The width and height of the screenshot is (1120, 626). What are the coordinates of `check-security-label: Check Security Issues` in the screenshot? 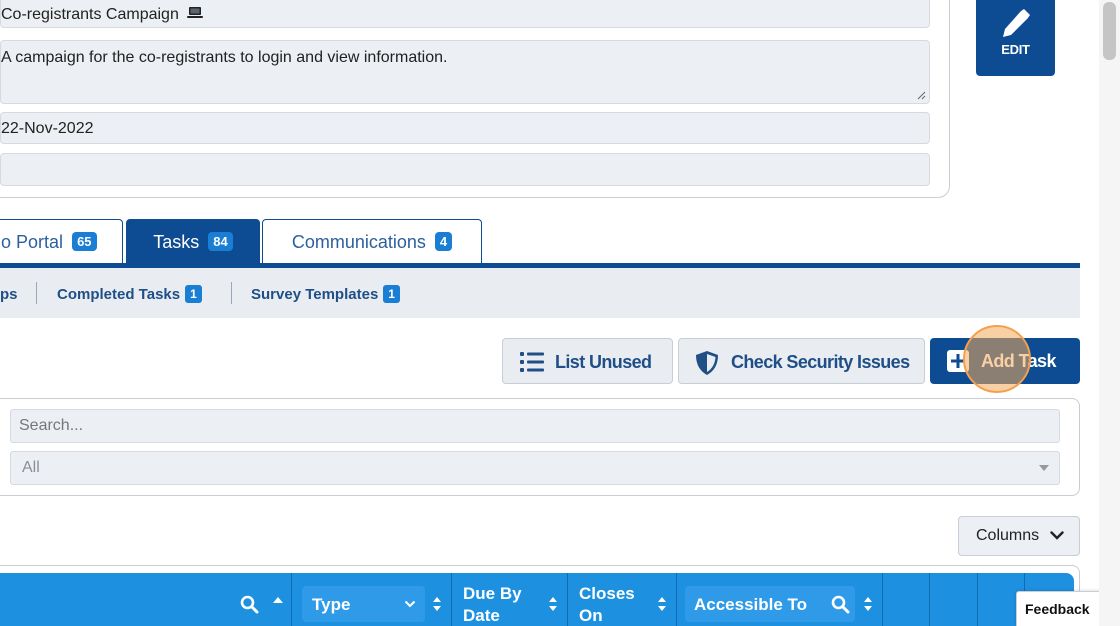 It's located at (820, 362).